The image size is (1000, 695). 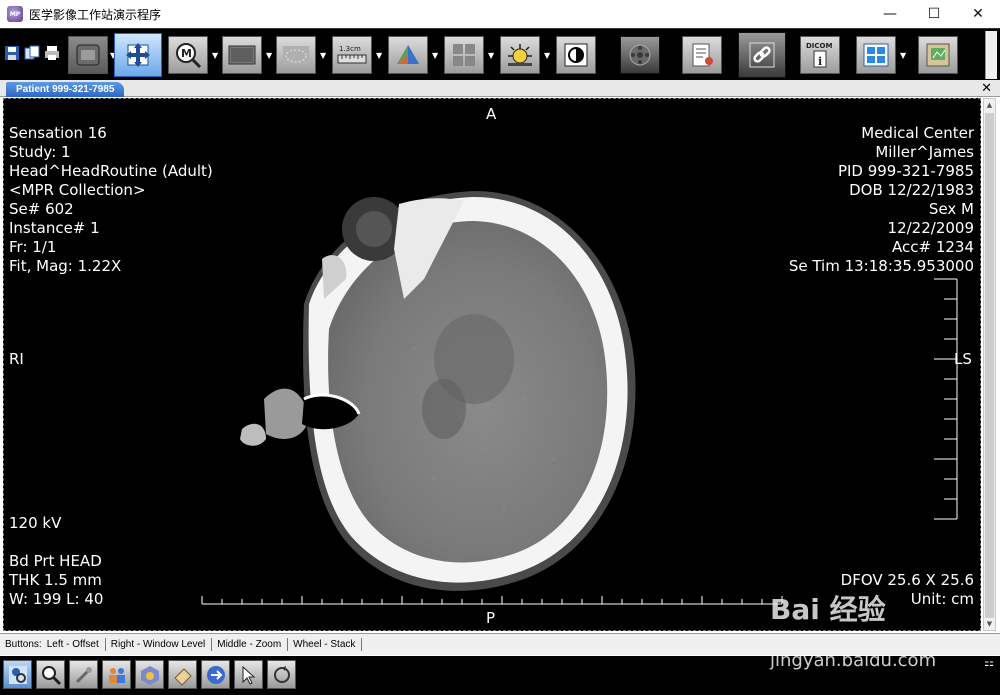 What do you see at coordinates (924, 152) in the screenshot?
I see `overlay-patient-name: Miller^James` at bounding box center [924, 152].